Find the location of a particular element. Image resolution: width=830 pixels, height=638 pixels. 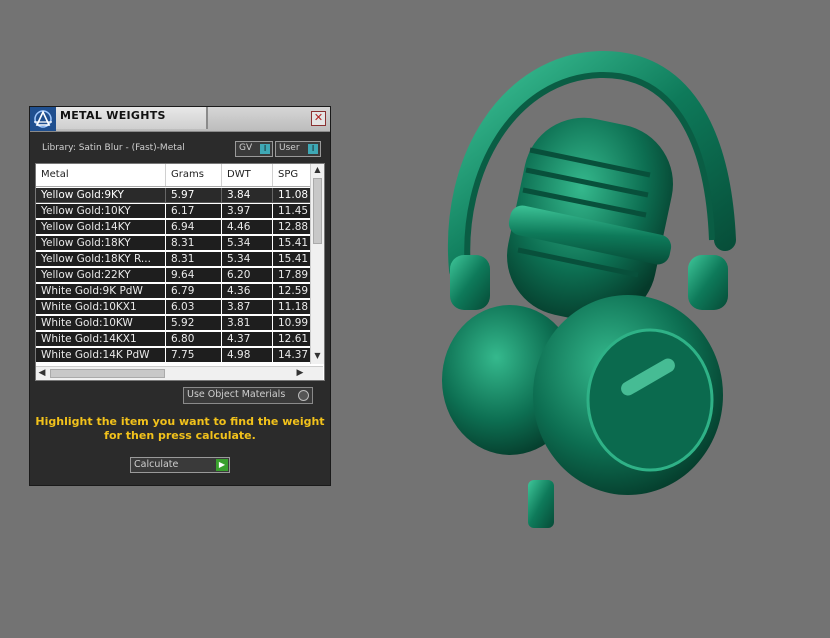

radio-icon is located at coordinates (303, 395).